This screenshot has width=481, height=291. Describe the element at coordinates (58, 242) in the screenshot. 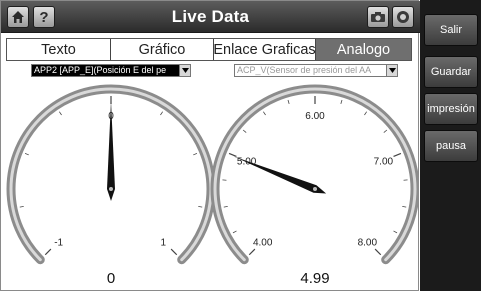

I see `gauge-tick-label: -1` at that location.